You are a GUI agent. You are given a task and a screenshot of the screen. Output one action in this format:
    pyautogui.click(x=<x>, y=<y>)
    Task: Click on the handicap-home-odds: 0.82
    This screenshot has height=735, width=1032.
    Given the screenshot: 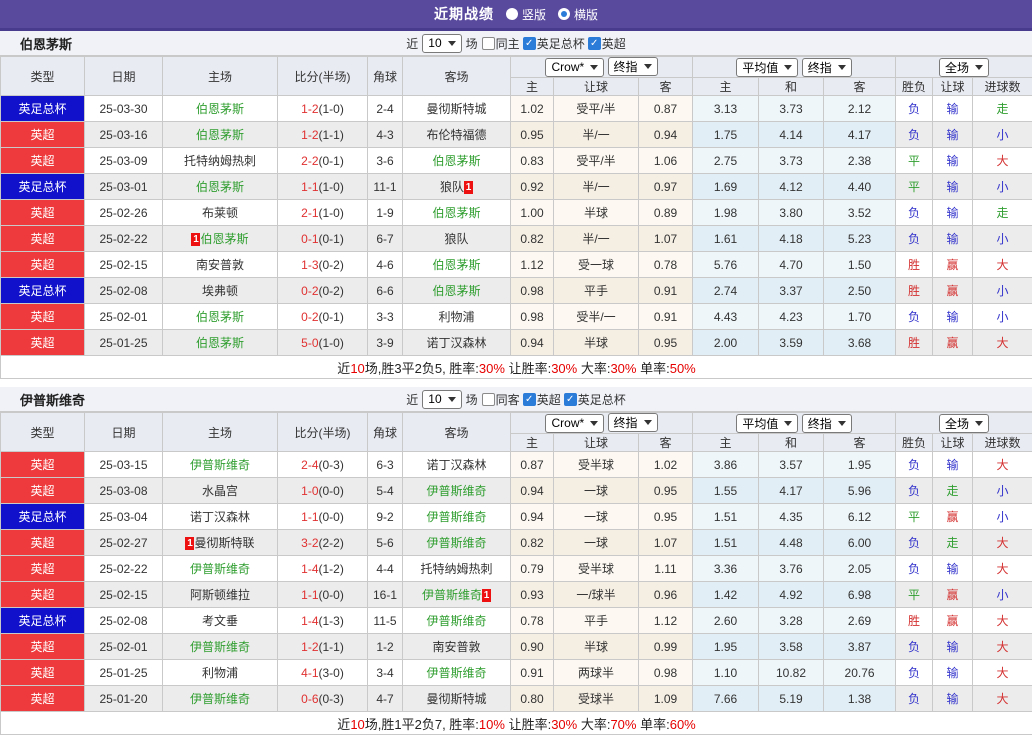 What is the action you would take?
    pyautogui.click(x=532, y=239)
    